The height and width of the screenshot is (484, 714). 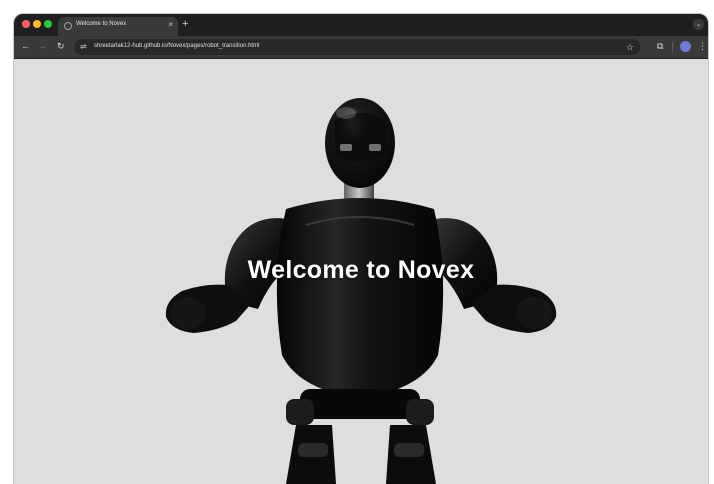 I want to click on maximize-window-button, so click(x=48, y=24).